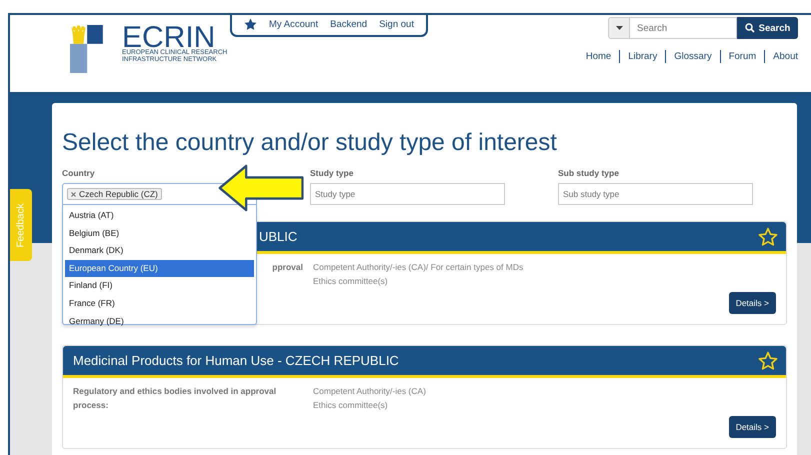 The width and height of the screenshot is (811, 455). What do you see at coordinates (749, 28) in the screenshot?
I see `search-icon` at bounding box center [749, 28].